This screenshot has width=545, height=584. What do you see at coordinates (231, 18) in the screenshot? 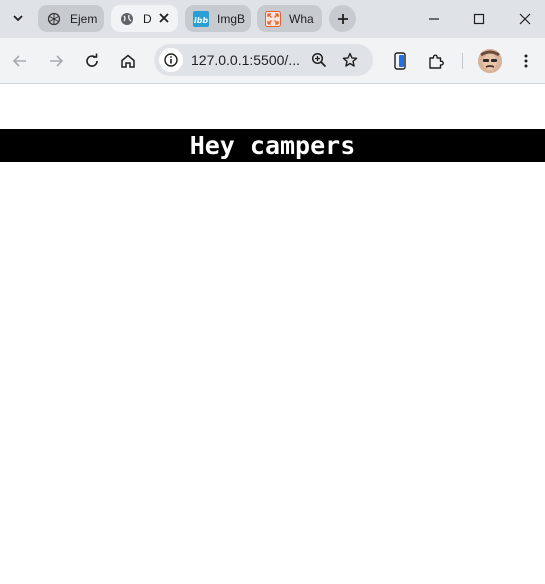
I see `tab-title: ImgB` at bounding box center [231, 18].